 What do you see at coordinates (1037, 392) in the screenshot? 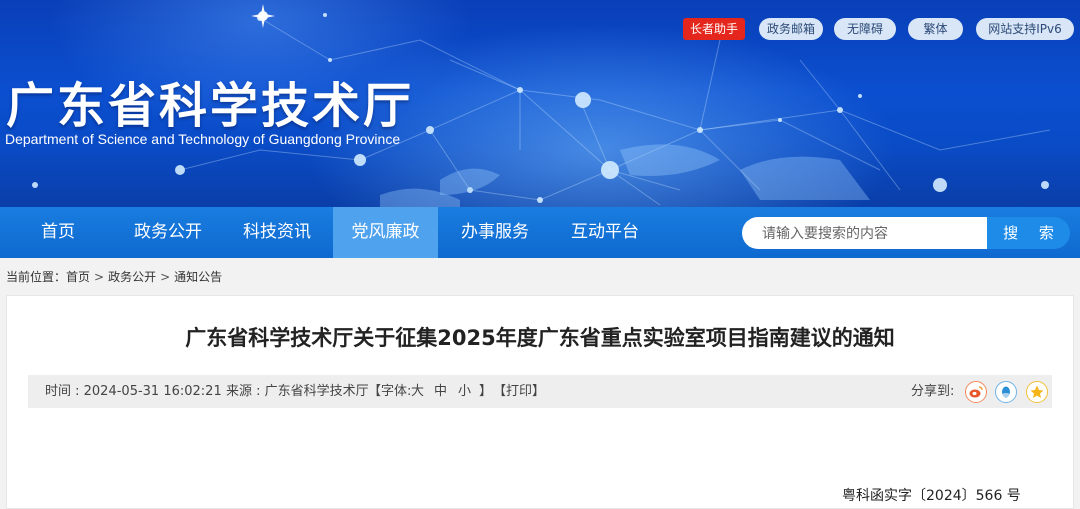
I see `qzone-icon` at bounding box center [1037, 392].